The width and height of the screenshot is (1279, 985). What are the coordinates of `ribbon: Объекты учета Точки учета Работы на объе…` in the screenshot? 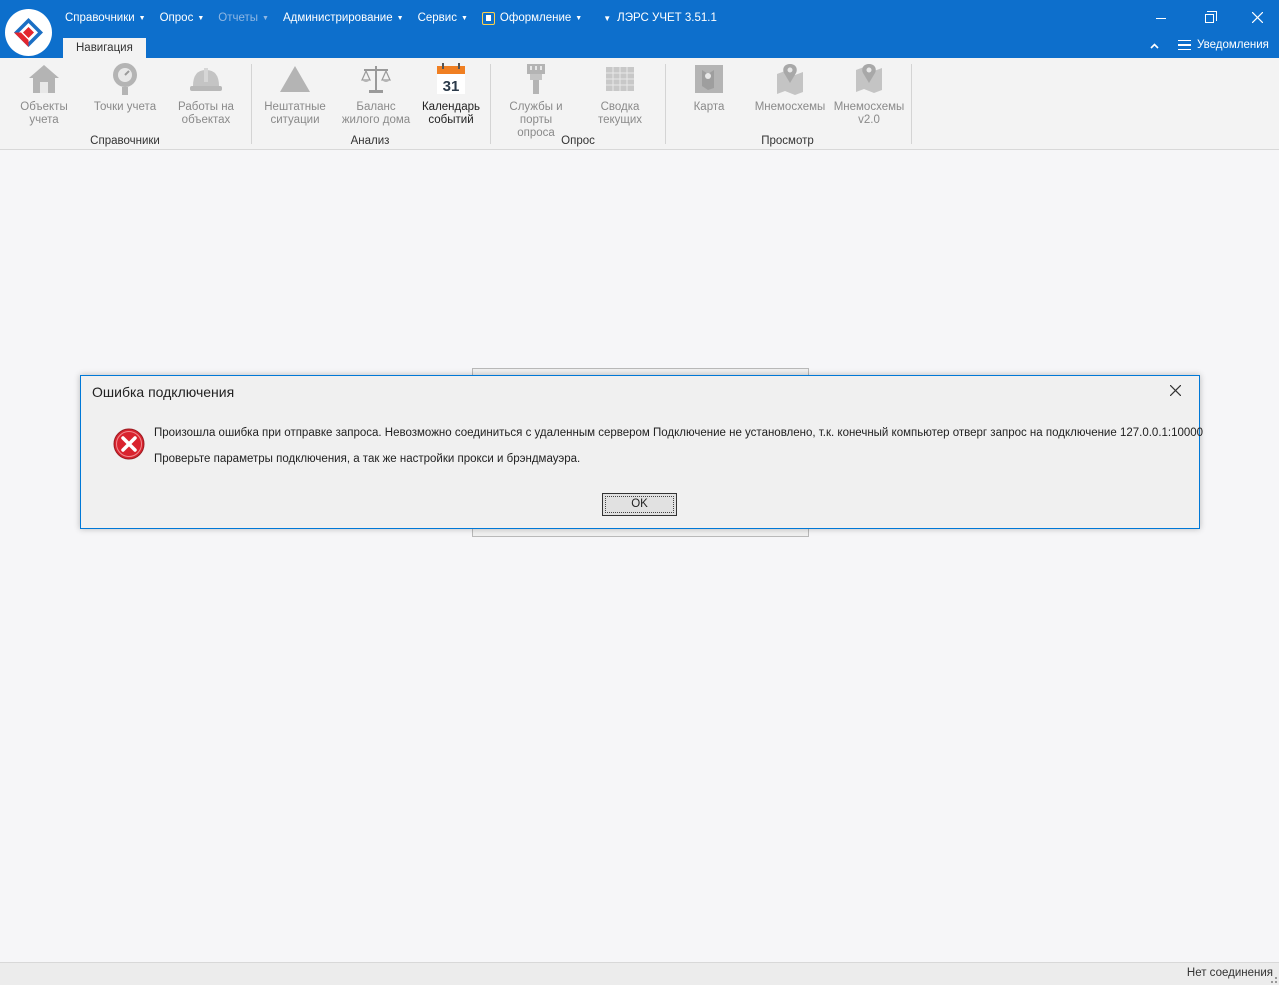 It's located at (639, 104).